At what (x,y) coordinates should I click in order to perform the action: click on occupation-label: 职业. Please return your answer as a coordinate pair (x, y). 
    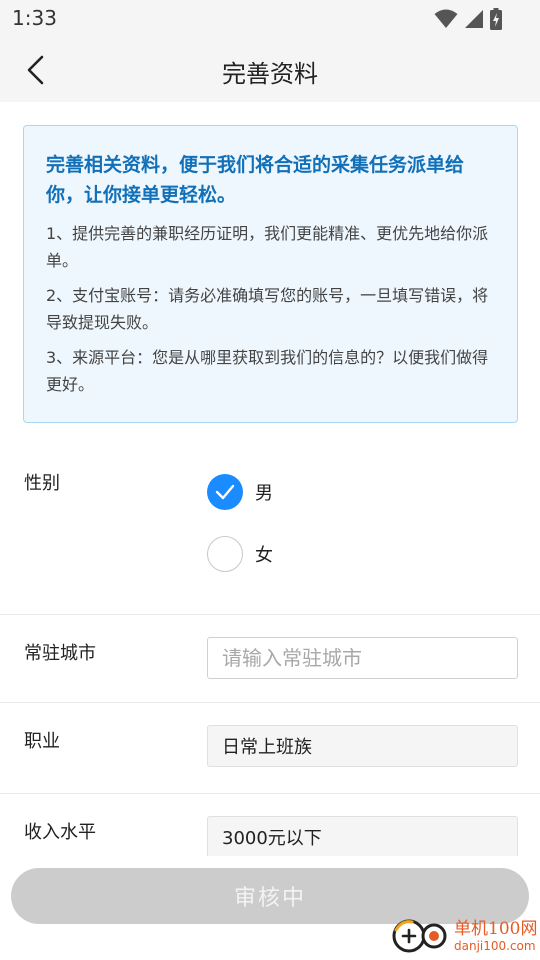
    Looking at the image, I should click on (42, 741).